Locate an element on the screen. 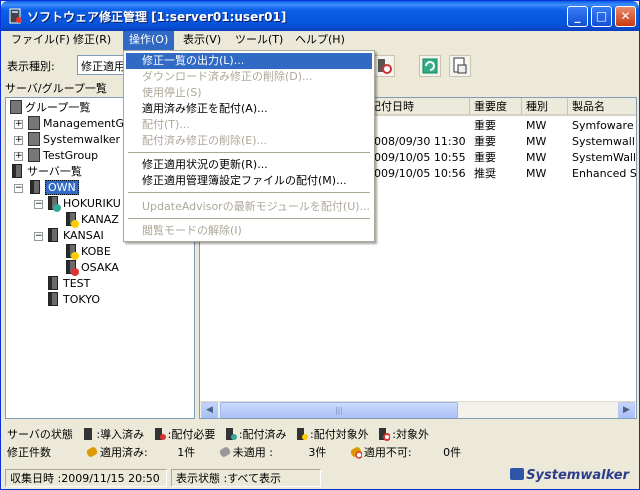 This screenshot has width=640, height=490. scroll-thumb: ||| is located at coordinates (339, 410).